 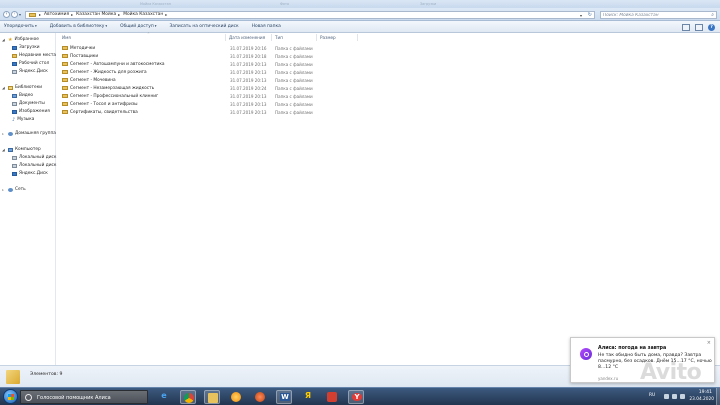 I want to click on sidebar-item-desktop: Рабочий стол, so click(x=30, y=63).